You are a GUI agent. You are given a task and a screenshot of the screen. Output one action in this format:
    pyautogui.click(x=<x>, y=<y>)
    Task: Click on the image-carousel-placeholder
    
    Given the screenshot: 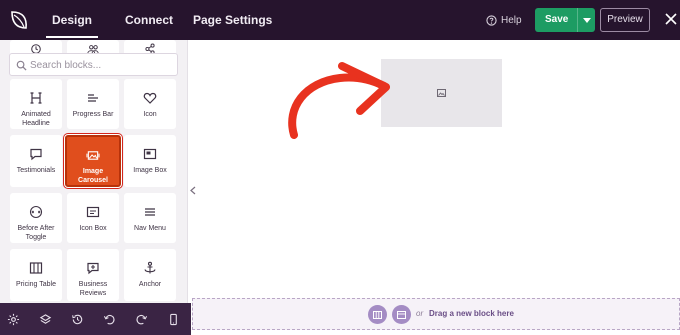 What is the action you would take?
    pyautogui.click(x=441, y=93)
    